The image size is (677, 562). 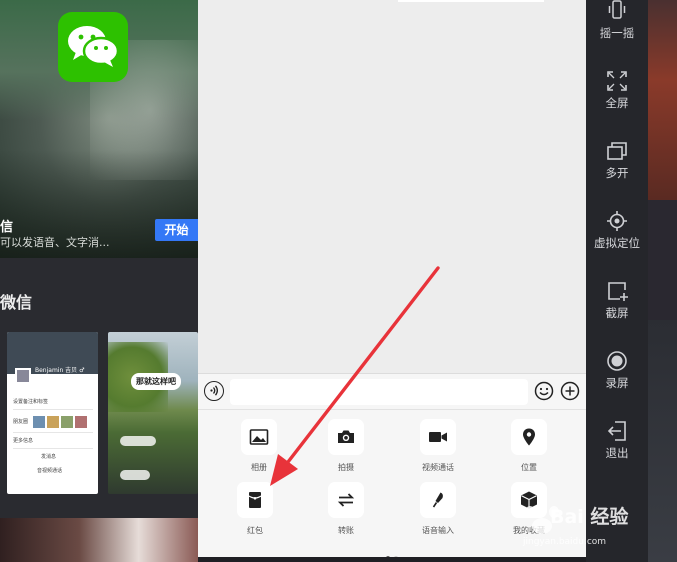 I want to click on toolbar-label: 录屏, so click(x=617, y=383).